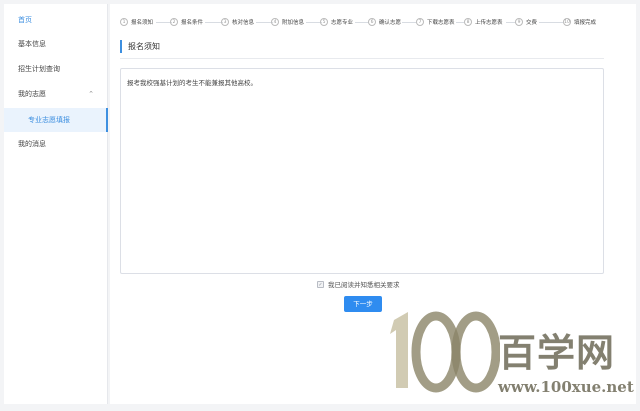 The width and height of the screenshot is (640, 411). I want to click on step-number: 8, so click(468, 22).